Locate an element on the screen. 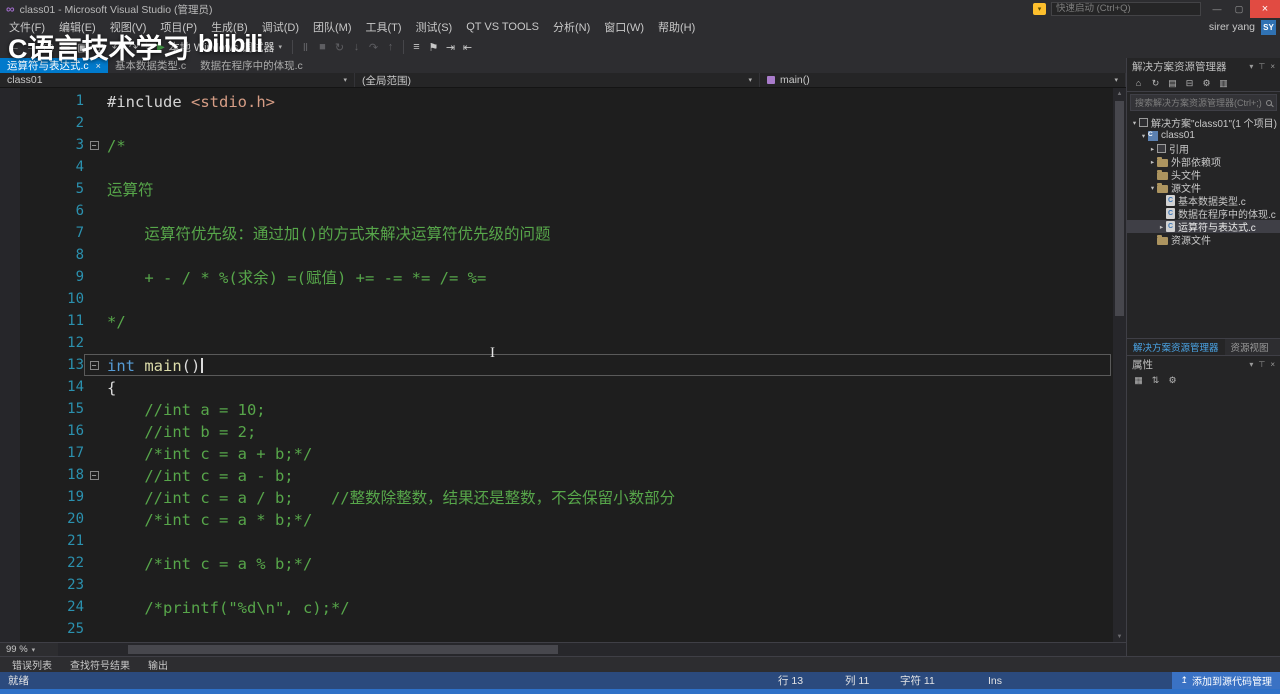 The width and height of the screenshot is (1280, 694). preview-icon: ▥ is located at coordinates (1223, 83).